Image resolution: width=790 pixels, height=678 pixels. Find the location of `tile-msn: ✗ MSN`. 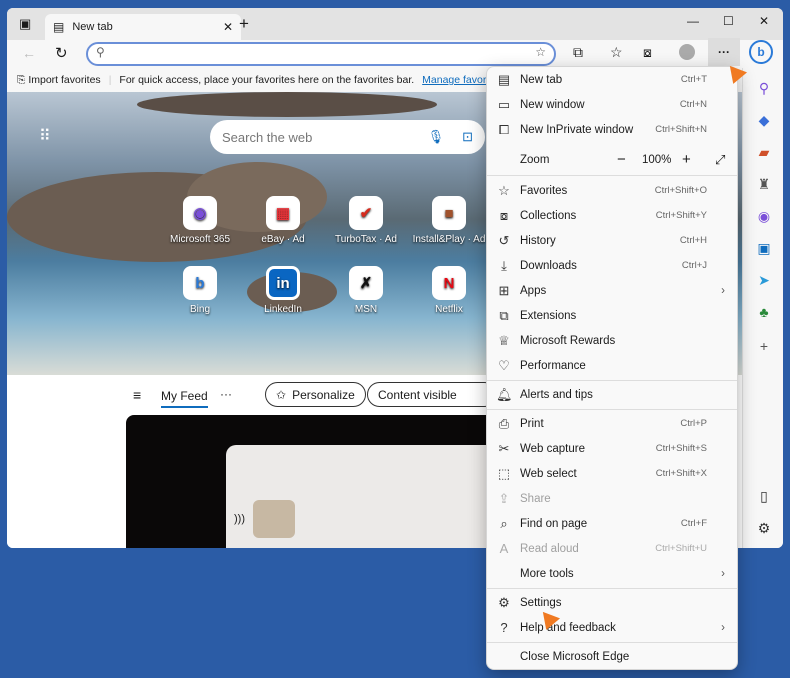

tile-msn: ✗ MSN is located at coordinates (366, 290).